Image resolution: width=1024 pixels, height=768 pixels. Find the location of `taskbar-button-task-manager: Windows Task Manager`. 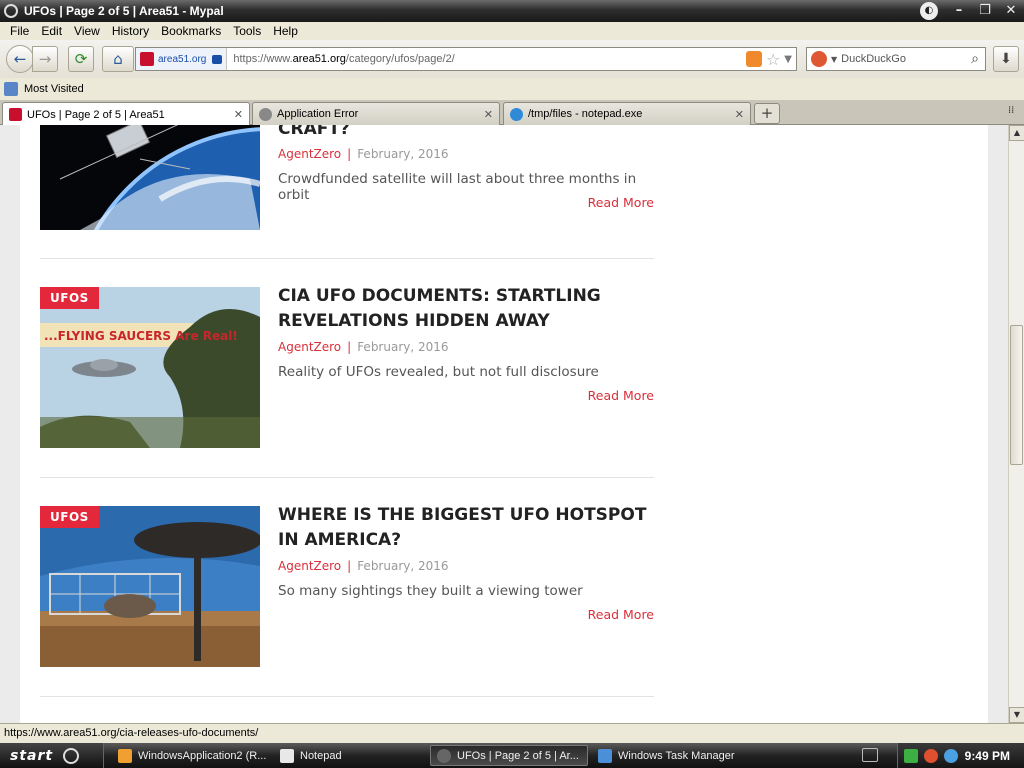

taskbar-button-task-manager: Windows Task Manager is located at coordinates (677, 755).